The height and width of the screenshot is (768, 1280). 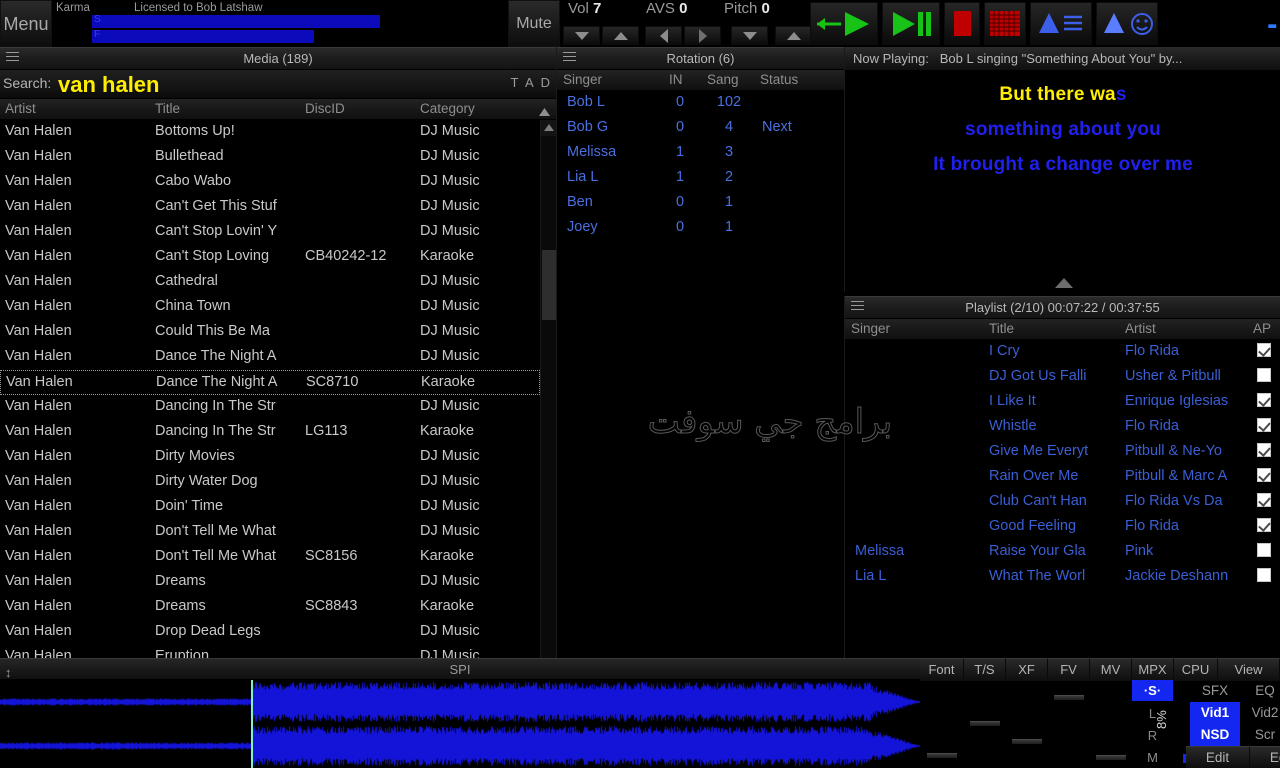 I want to click on table-row: Joey 0 1, so click(x=701, y=228).